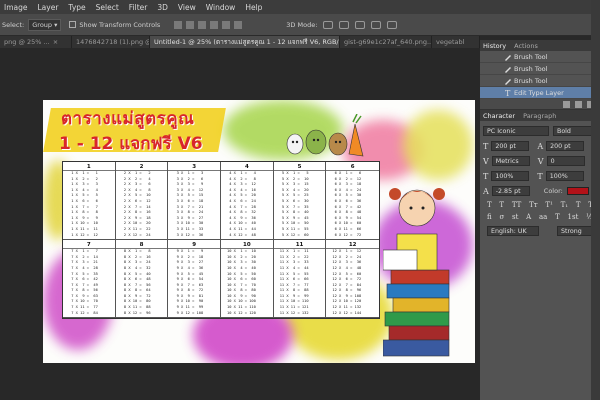  What do you see at coordinates (565, 146) in the screenshot?
I see `leading-field: 200 pt` at bounding box center [565, 146].